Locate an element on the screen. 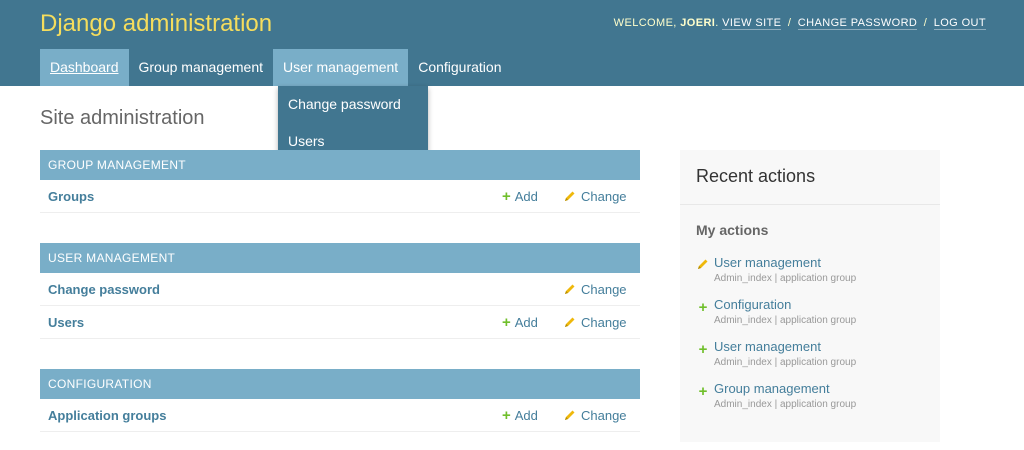 The width and height of the screenshot is (1024, 450). recent-action-link: Configuration is located at coordinates (752, 304).